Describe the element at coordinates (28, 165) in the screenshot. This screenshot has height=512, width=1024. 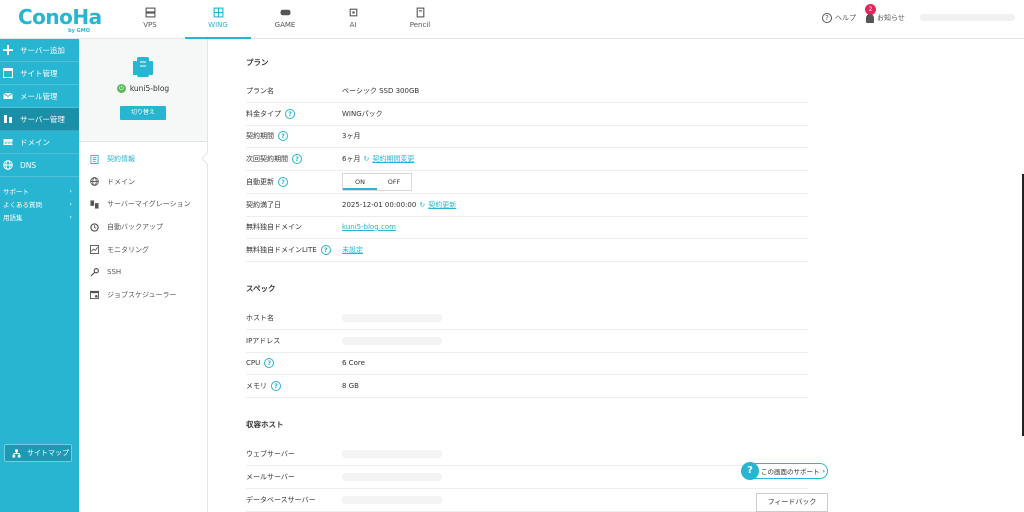
I see `sidebar-item-label: DNS` at that location.